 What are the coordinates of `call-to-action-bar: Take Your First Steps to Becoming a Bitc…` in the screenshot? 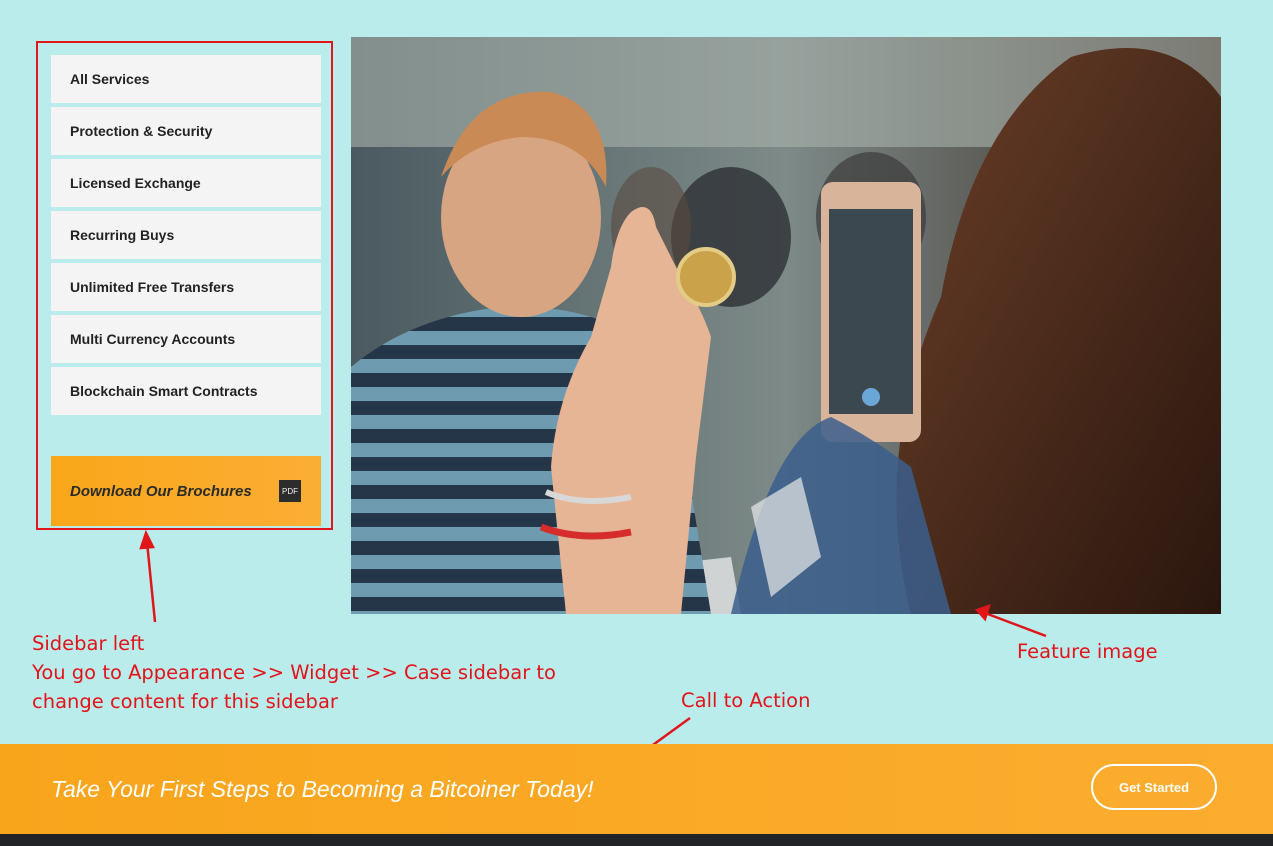 It's located at (636, 789).